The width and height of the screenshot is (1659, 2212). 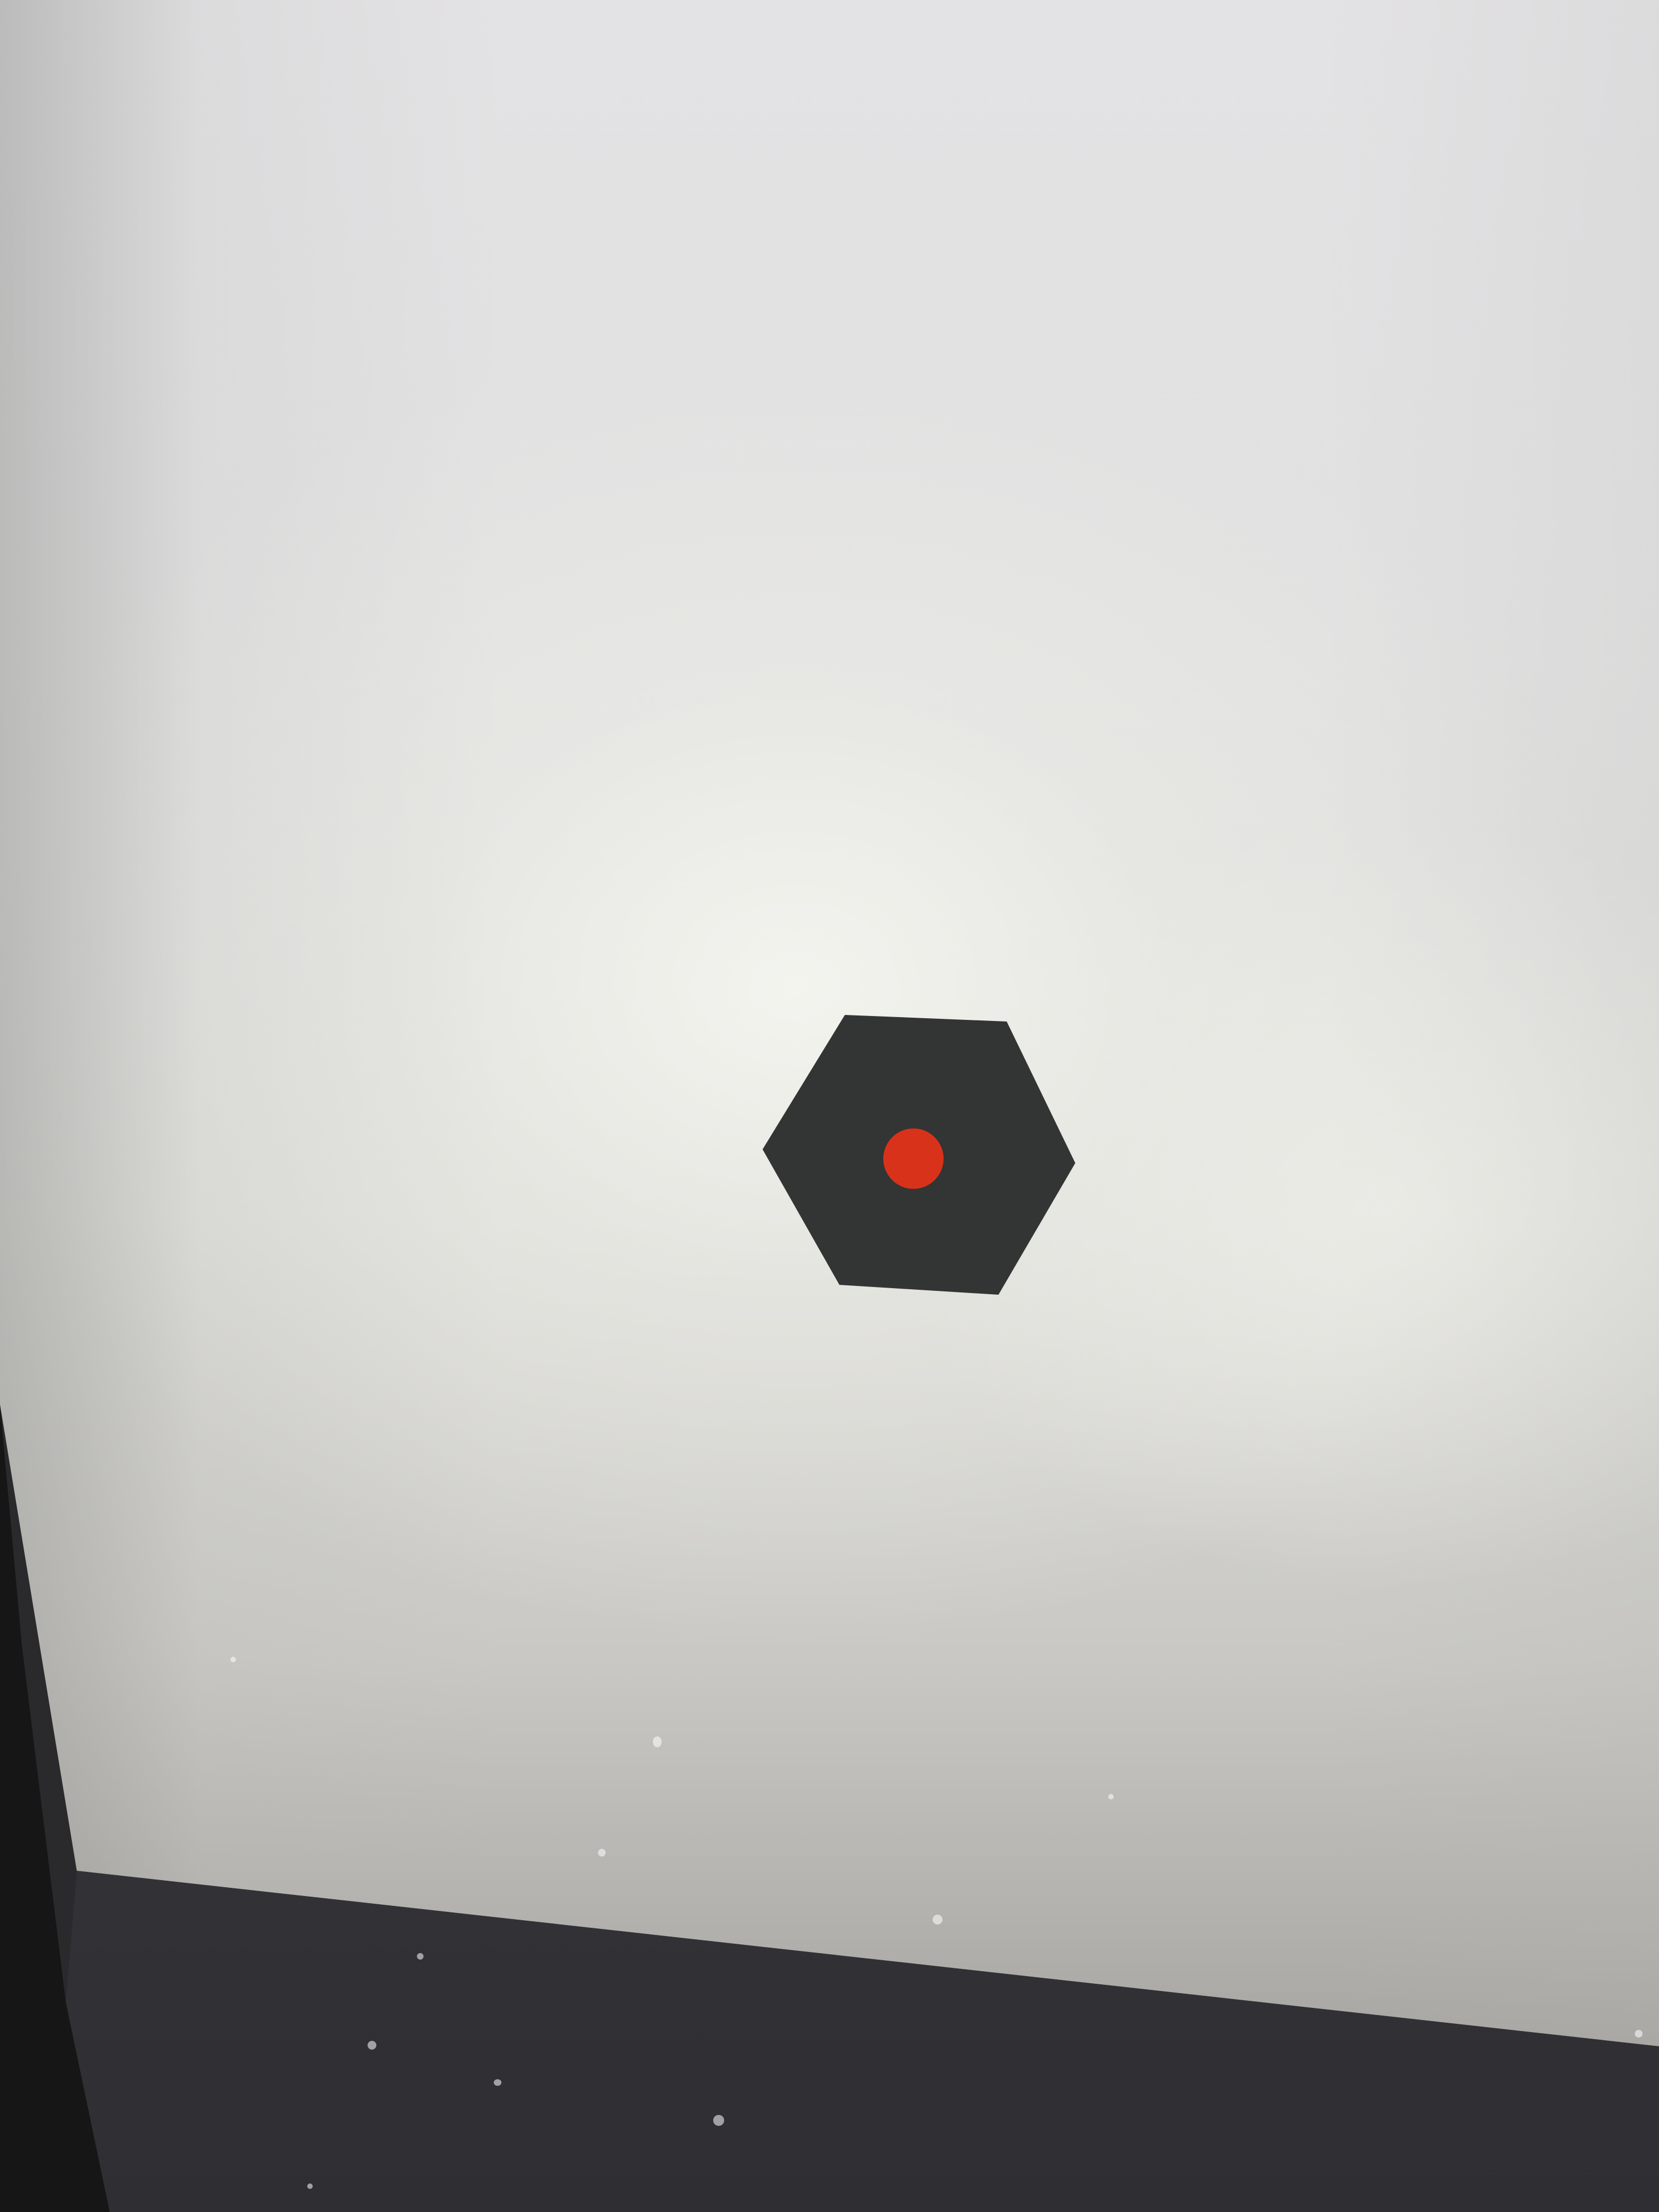 I want to click on hexagon-icon, so click(x=919, y=1155).